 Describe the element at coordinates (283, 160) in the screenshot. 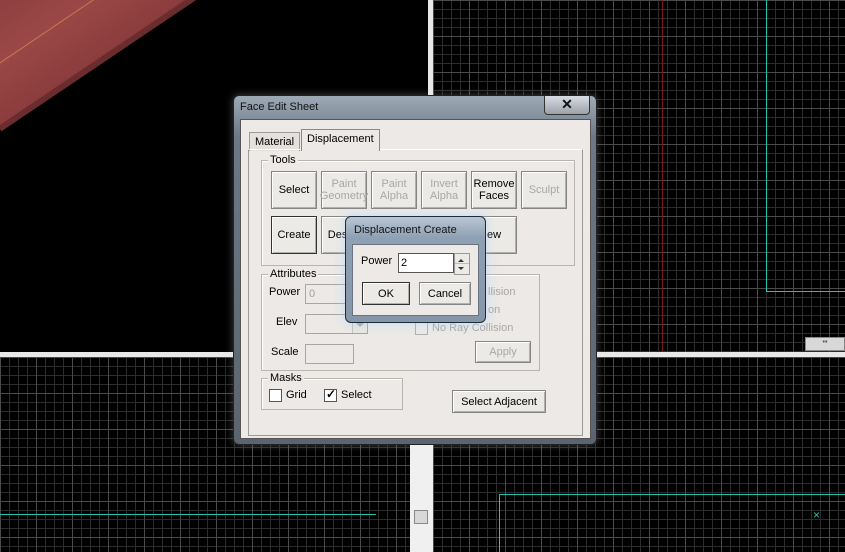

I see `tools-group-label: Tools` at that location.